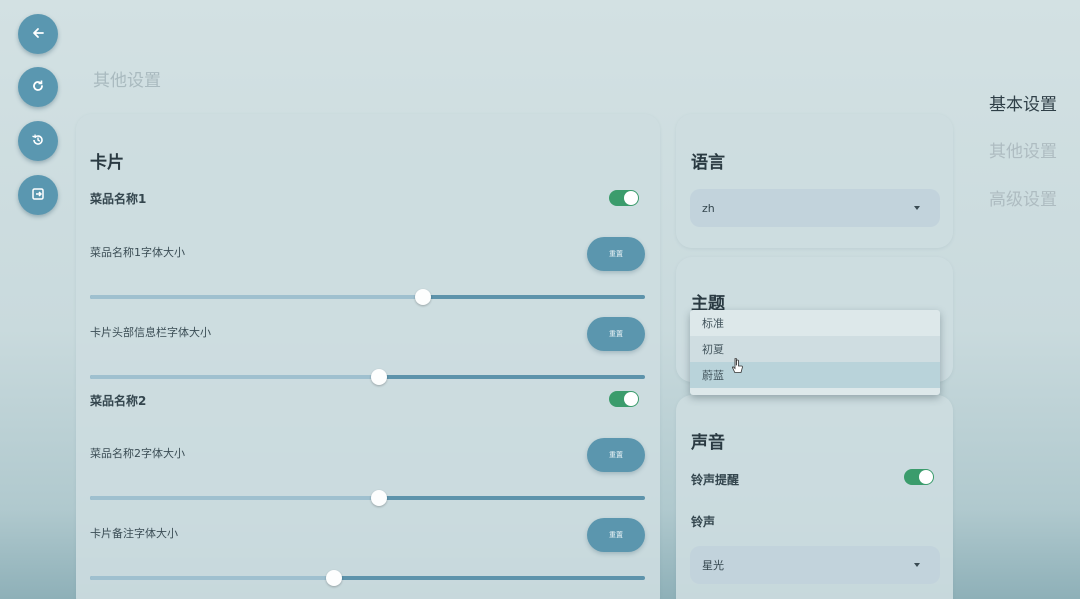  What do you see at coordinates (738, 367) in the screenshot?
I see `mouse-pointer-icon` at bounding box center [738, 367].